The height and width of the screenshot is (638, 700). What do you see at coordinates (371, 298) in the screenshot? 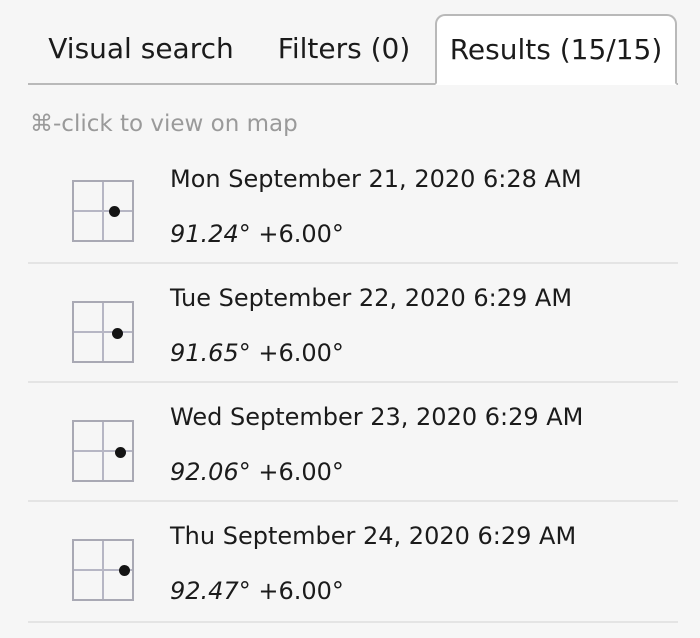
I see `result-datetime: Tue September 22, 2020 6:29 AM` at bounding box center [371, 298].